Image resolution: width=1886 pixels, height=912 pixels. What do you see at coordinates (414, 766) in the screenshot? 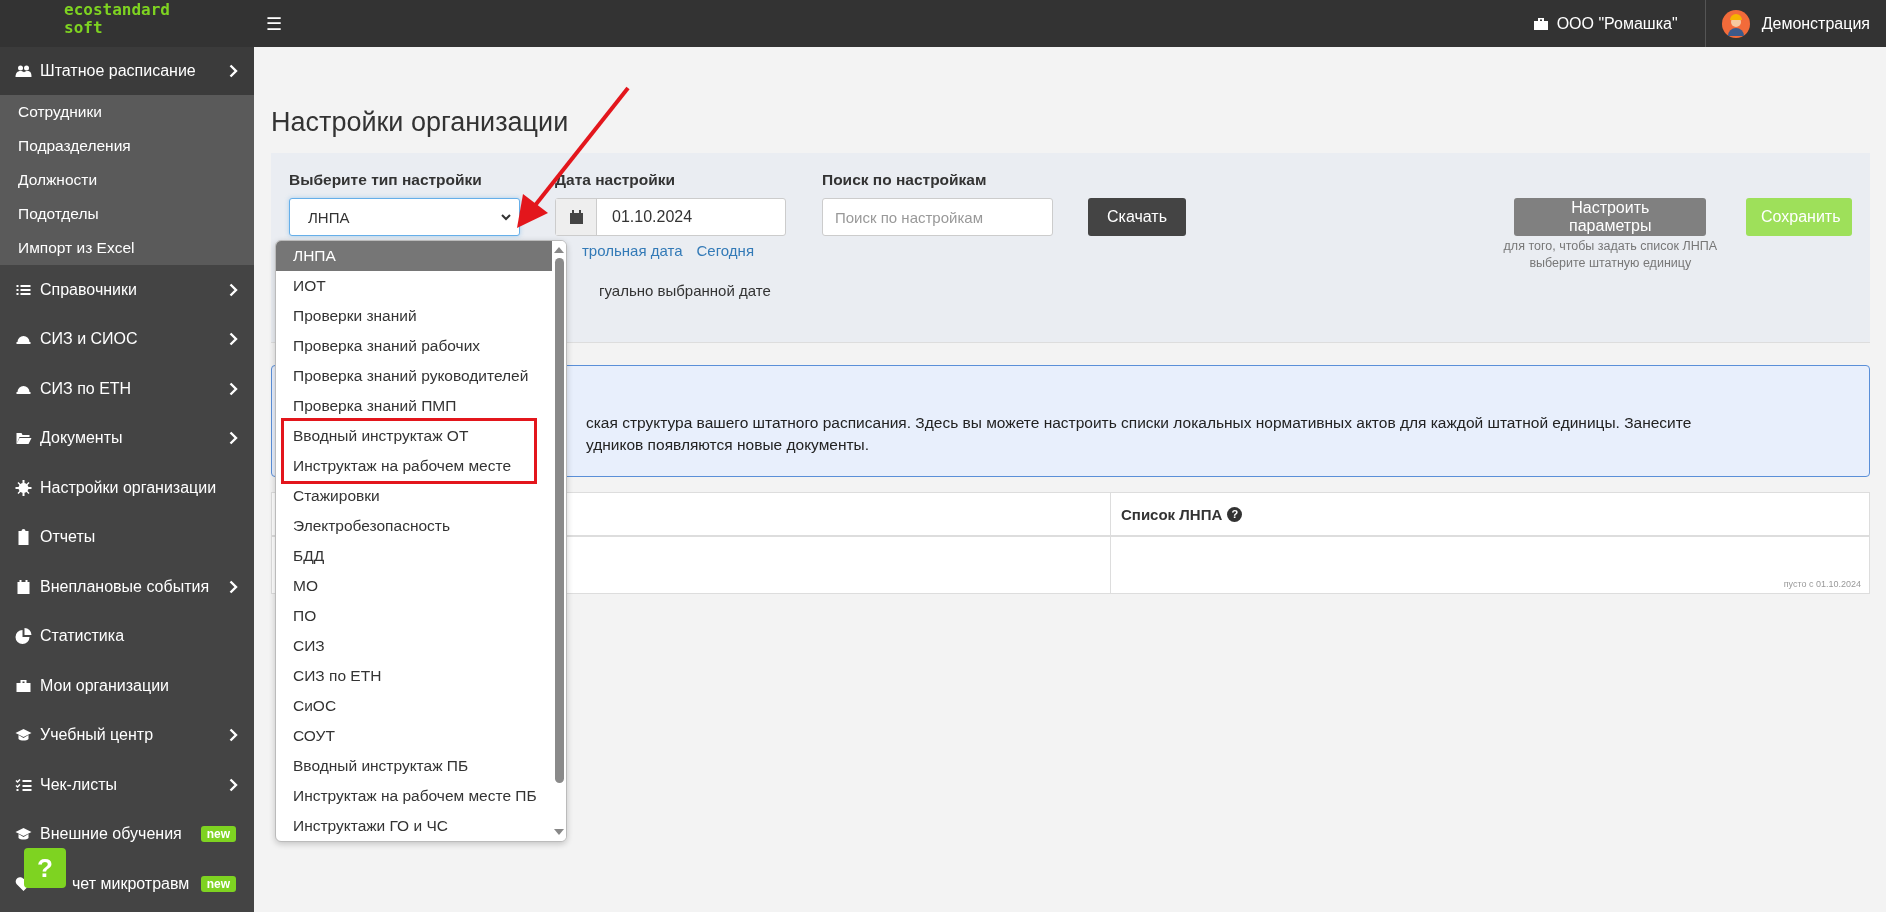
I see `dropdown-option: Вводный инструктаж ПБ` at bounding box center [414, 766].